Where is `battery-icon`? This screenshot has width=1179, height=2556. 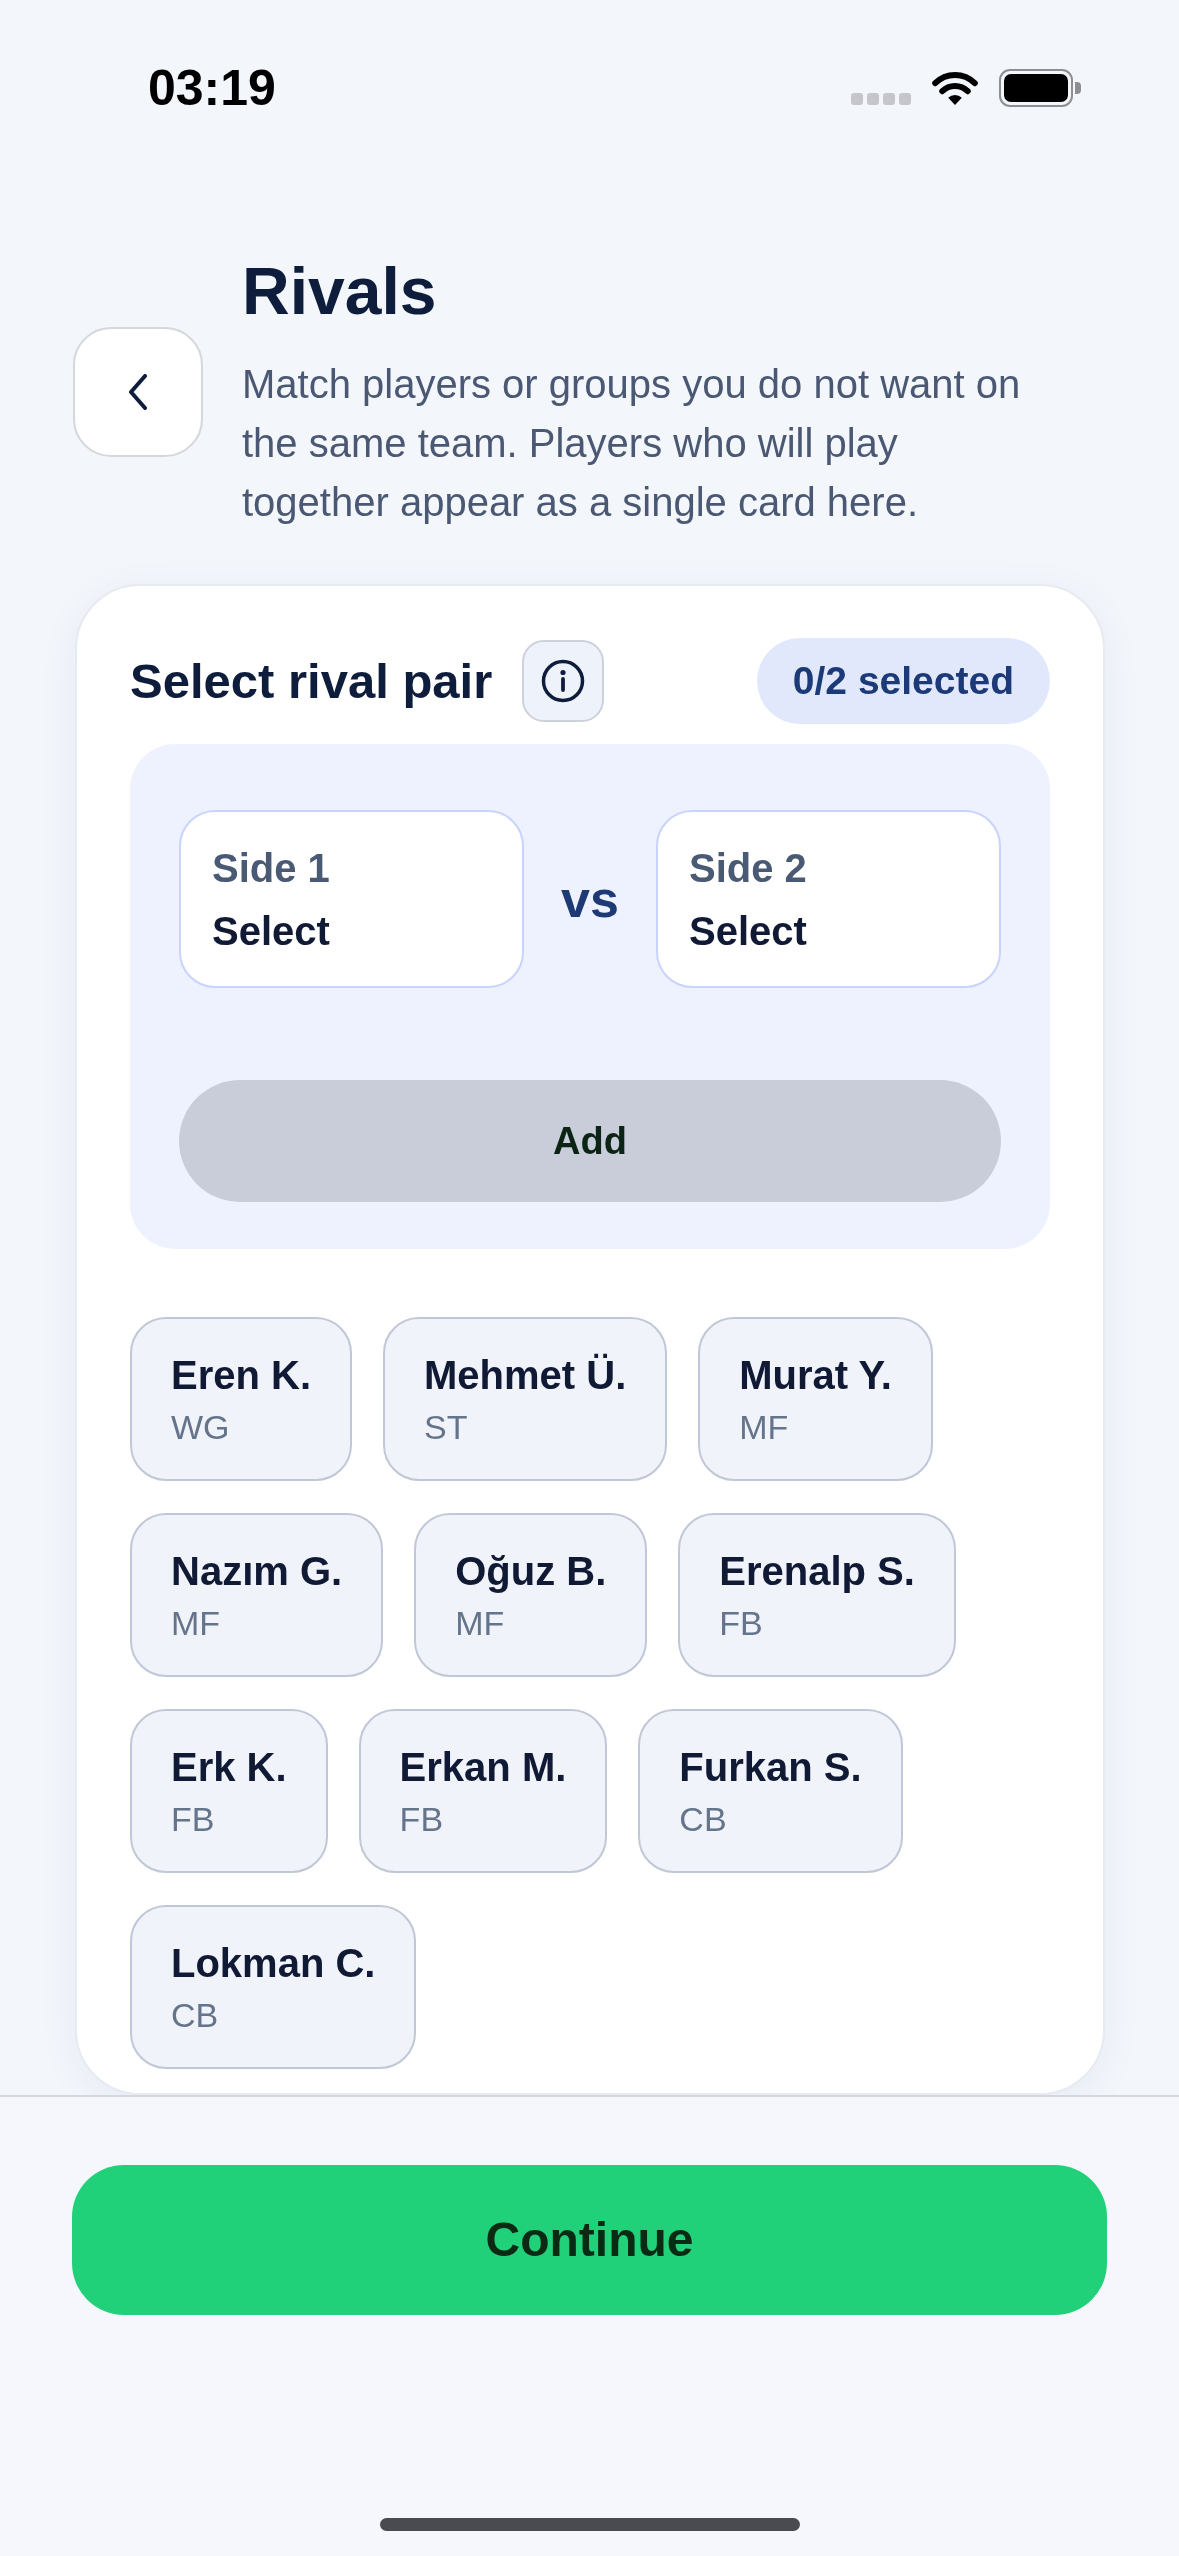
battery-icon is located at coordinates (1040, 88).